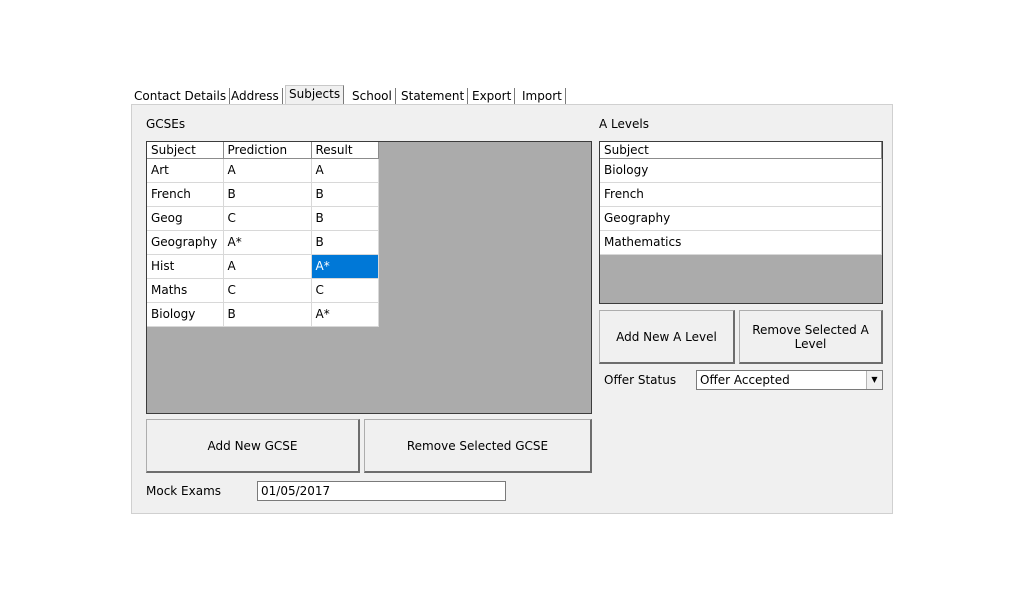 The height and width of the screenshot is (600, 1024). What do you see at coordinates (745, 380) in the screenshot?
I see `offer-status-value: Offer Accepted` at bounding box center [745, 380].